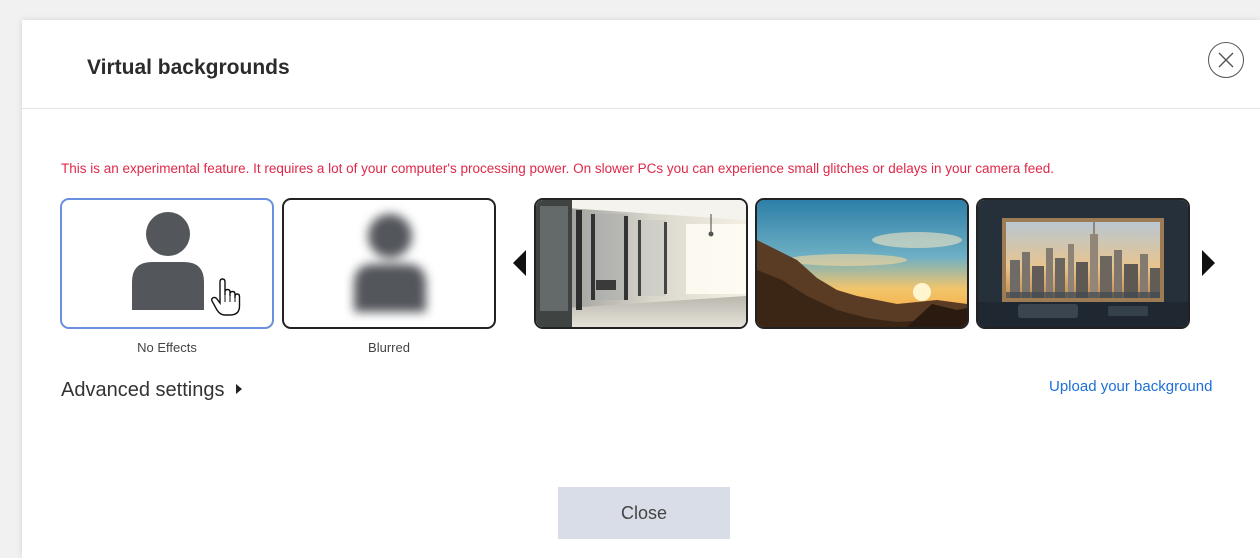  What do you see at coordinates (519, 263) in the screenshot?
I see `arrow-left-icon` at bounding box center [519, 263].